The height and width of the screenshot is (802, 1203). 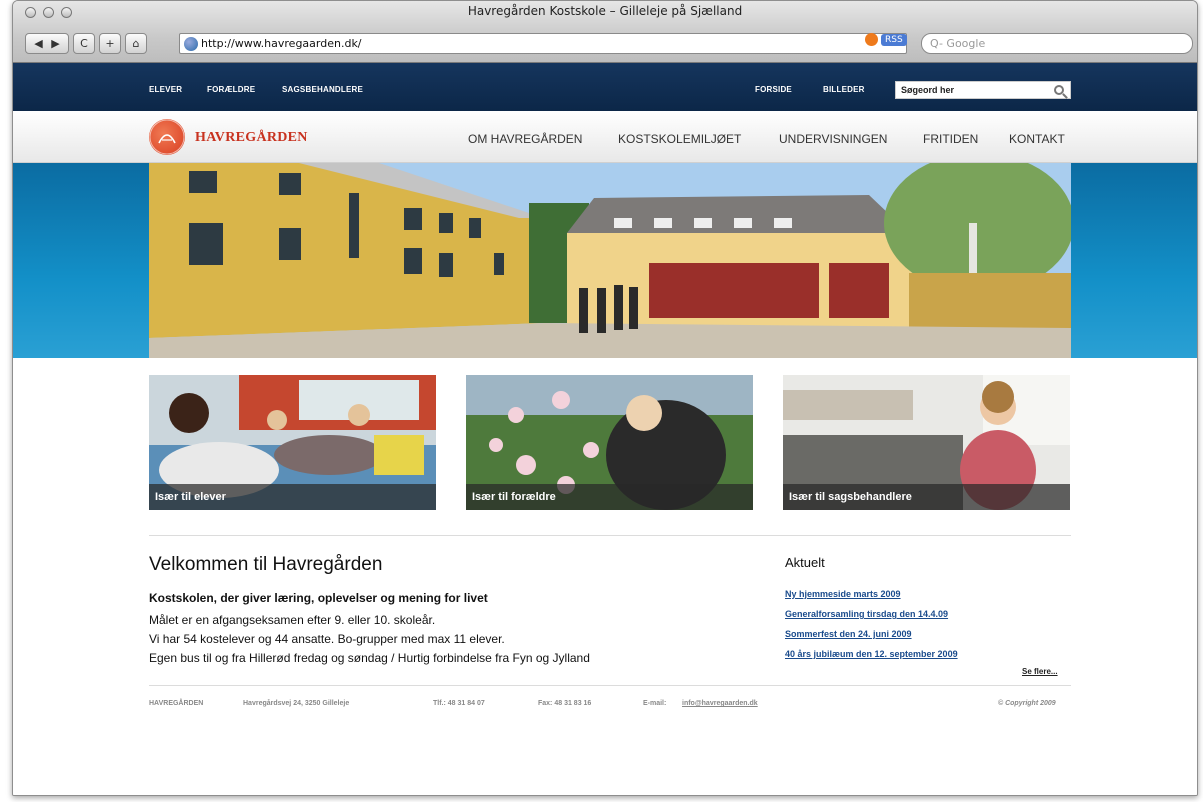 What do you see at coordinates (292, 497) in the screenshot?
I see `card-label-elever: Især til elever` at bounding box center [292, 497].